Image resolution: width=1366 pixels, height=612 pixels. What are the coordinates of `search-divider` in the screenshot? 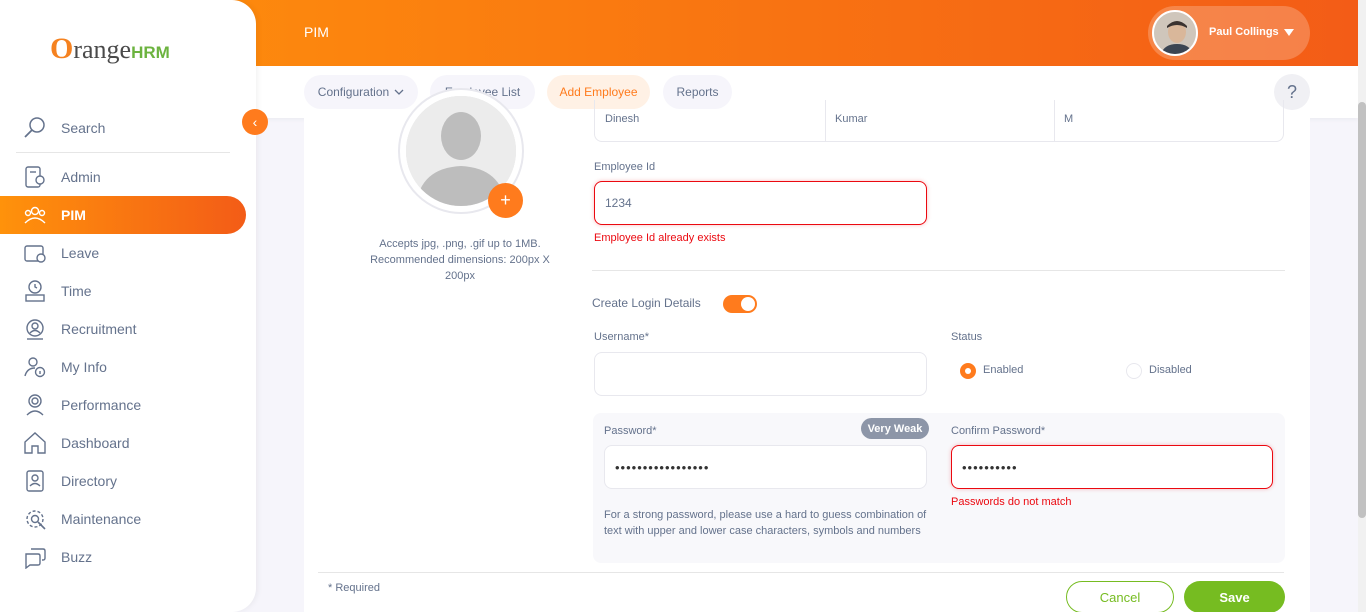 It's located at (123, 152).